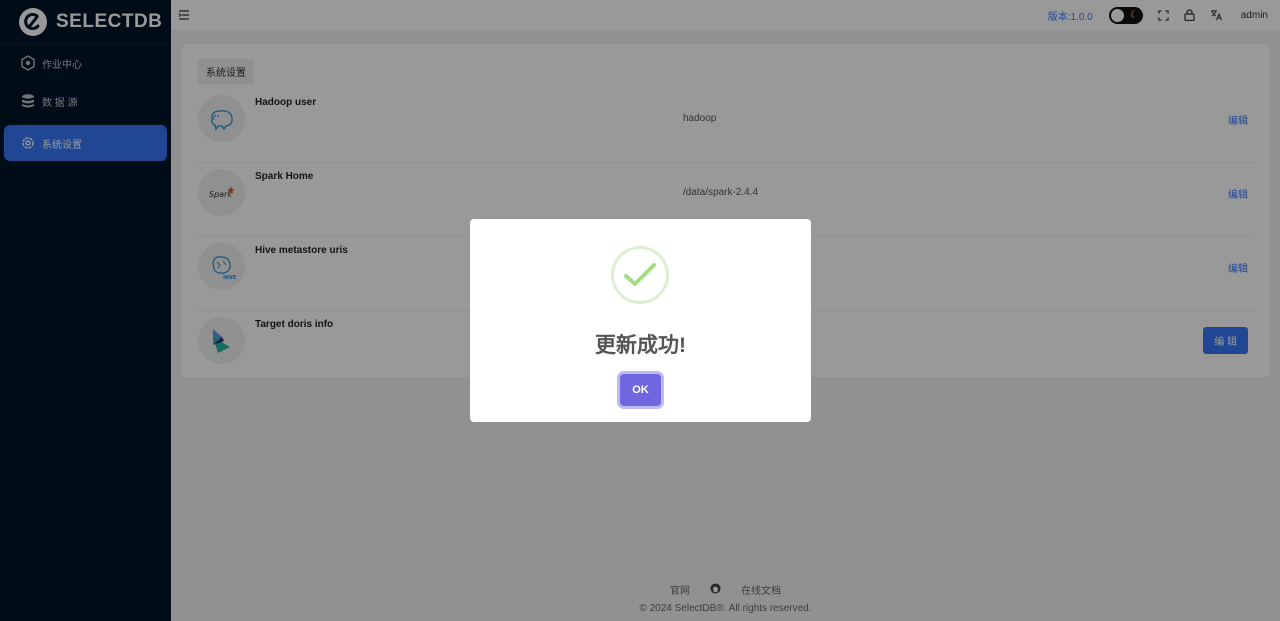 Image resolution: width=1280 pixels, height=621 pixels. What do you see at coordinates (640, 345) in the screenshot?
I see `dialog-title: 更新成功!` at bounding box center [640, 345].